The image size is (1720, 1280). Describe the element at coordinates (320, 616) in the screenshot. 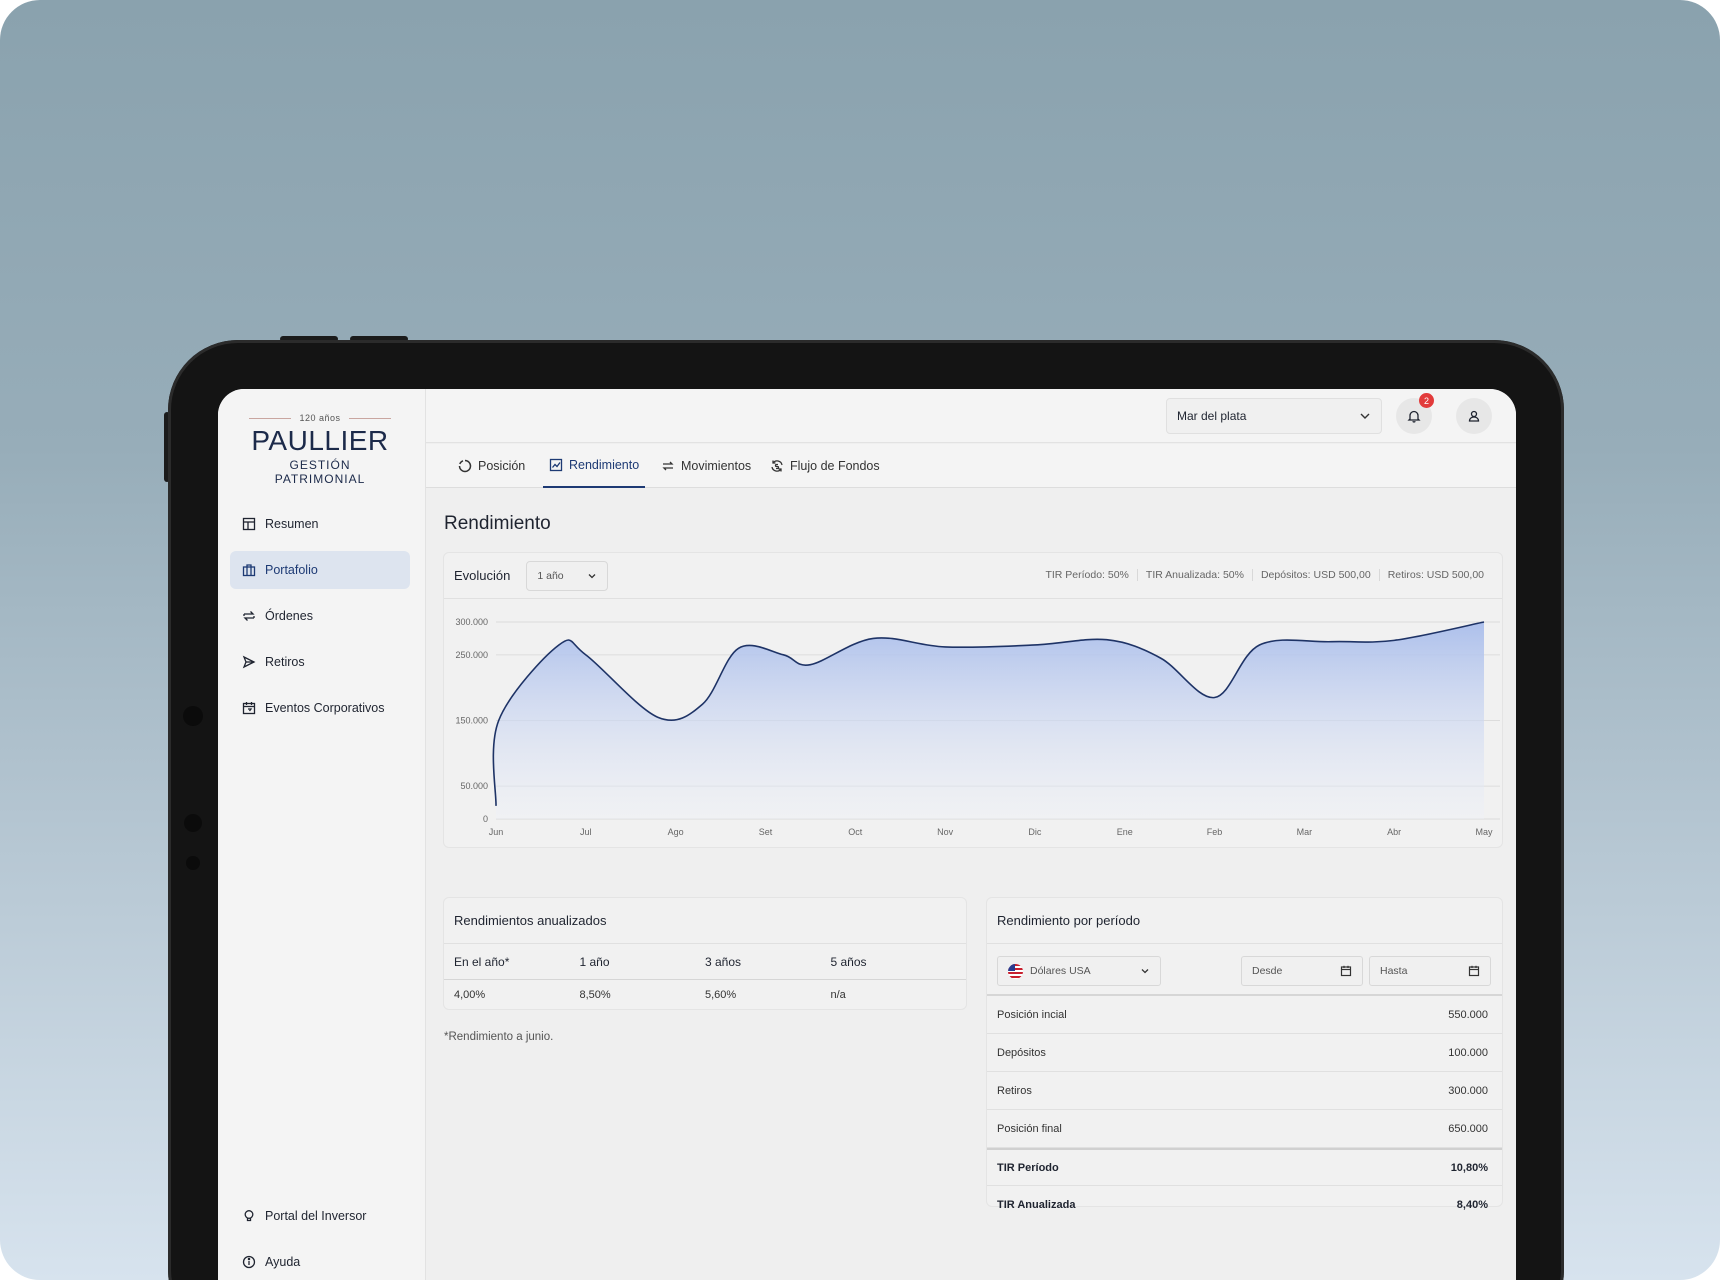

I see `sidebar-item-ordenes: Órdenes` at that location.